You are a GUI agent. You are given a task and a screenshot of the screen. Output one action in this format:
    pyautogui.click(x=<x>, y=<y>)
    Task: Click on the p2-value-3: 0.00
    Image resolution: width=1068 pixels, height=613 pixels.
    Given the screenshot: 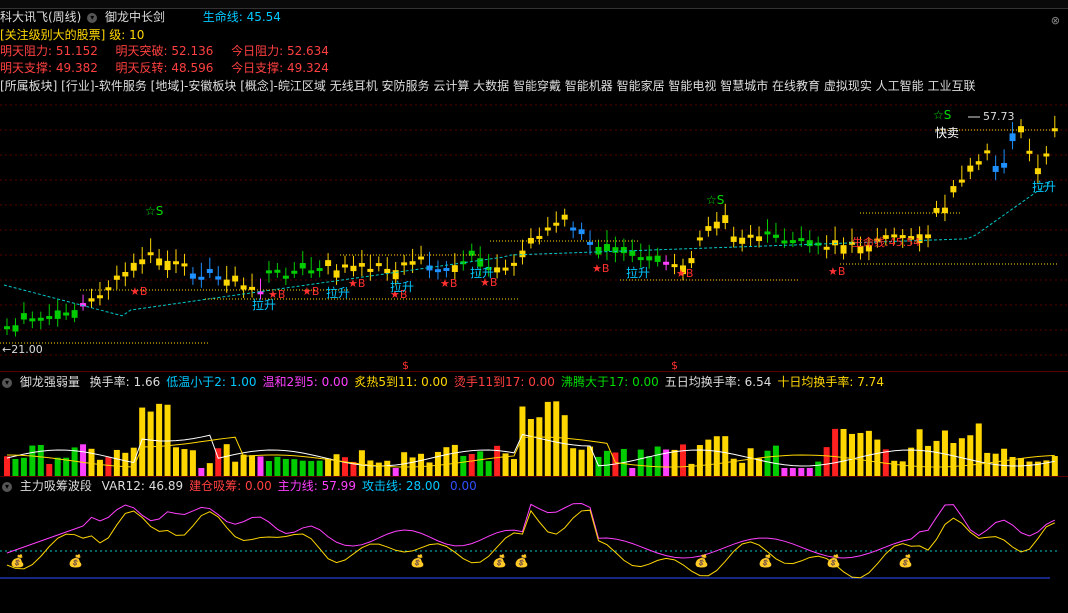 What is the action you would take?
    pyautogui.click(x=434, y=382)
    